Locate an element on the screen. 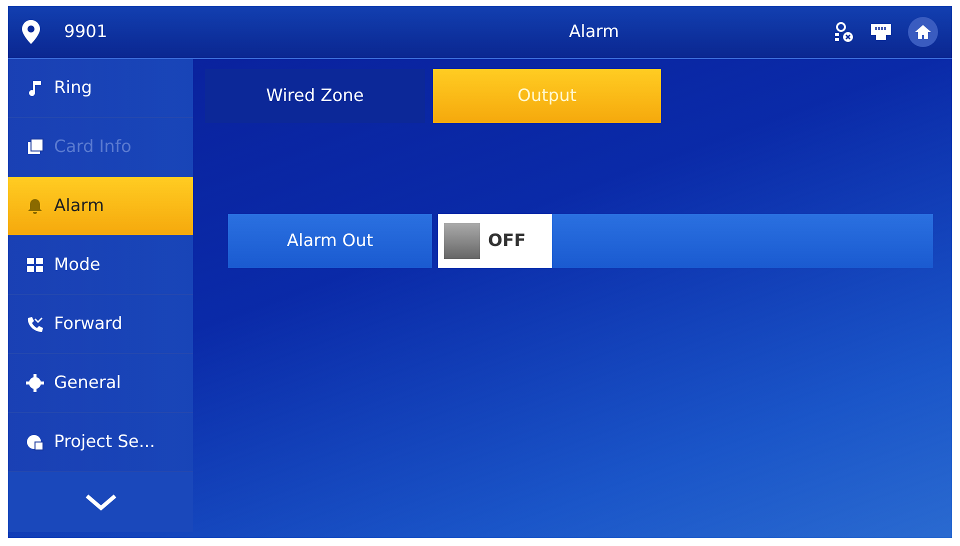 The image size is (960, 546). sidebar-item: Alarm is located at coordinates (100, 206).